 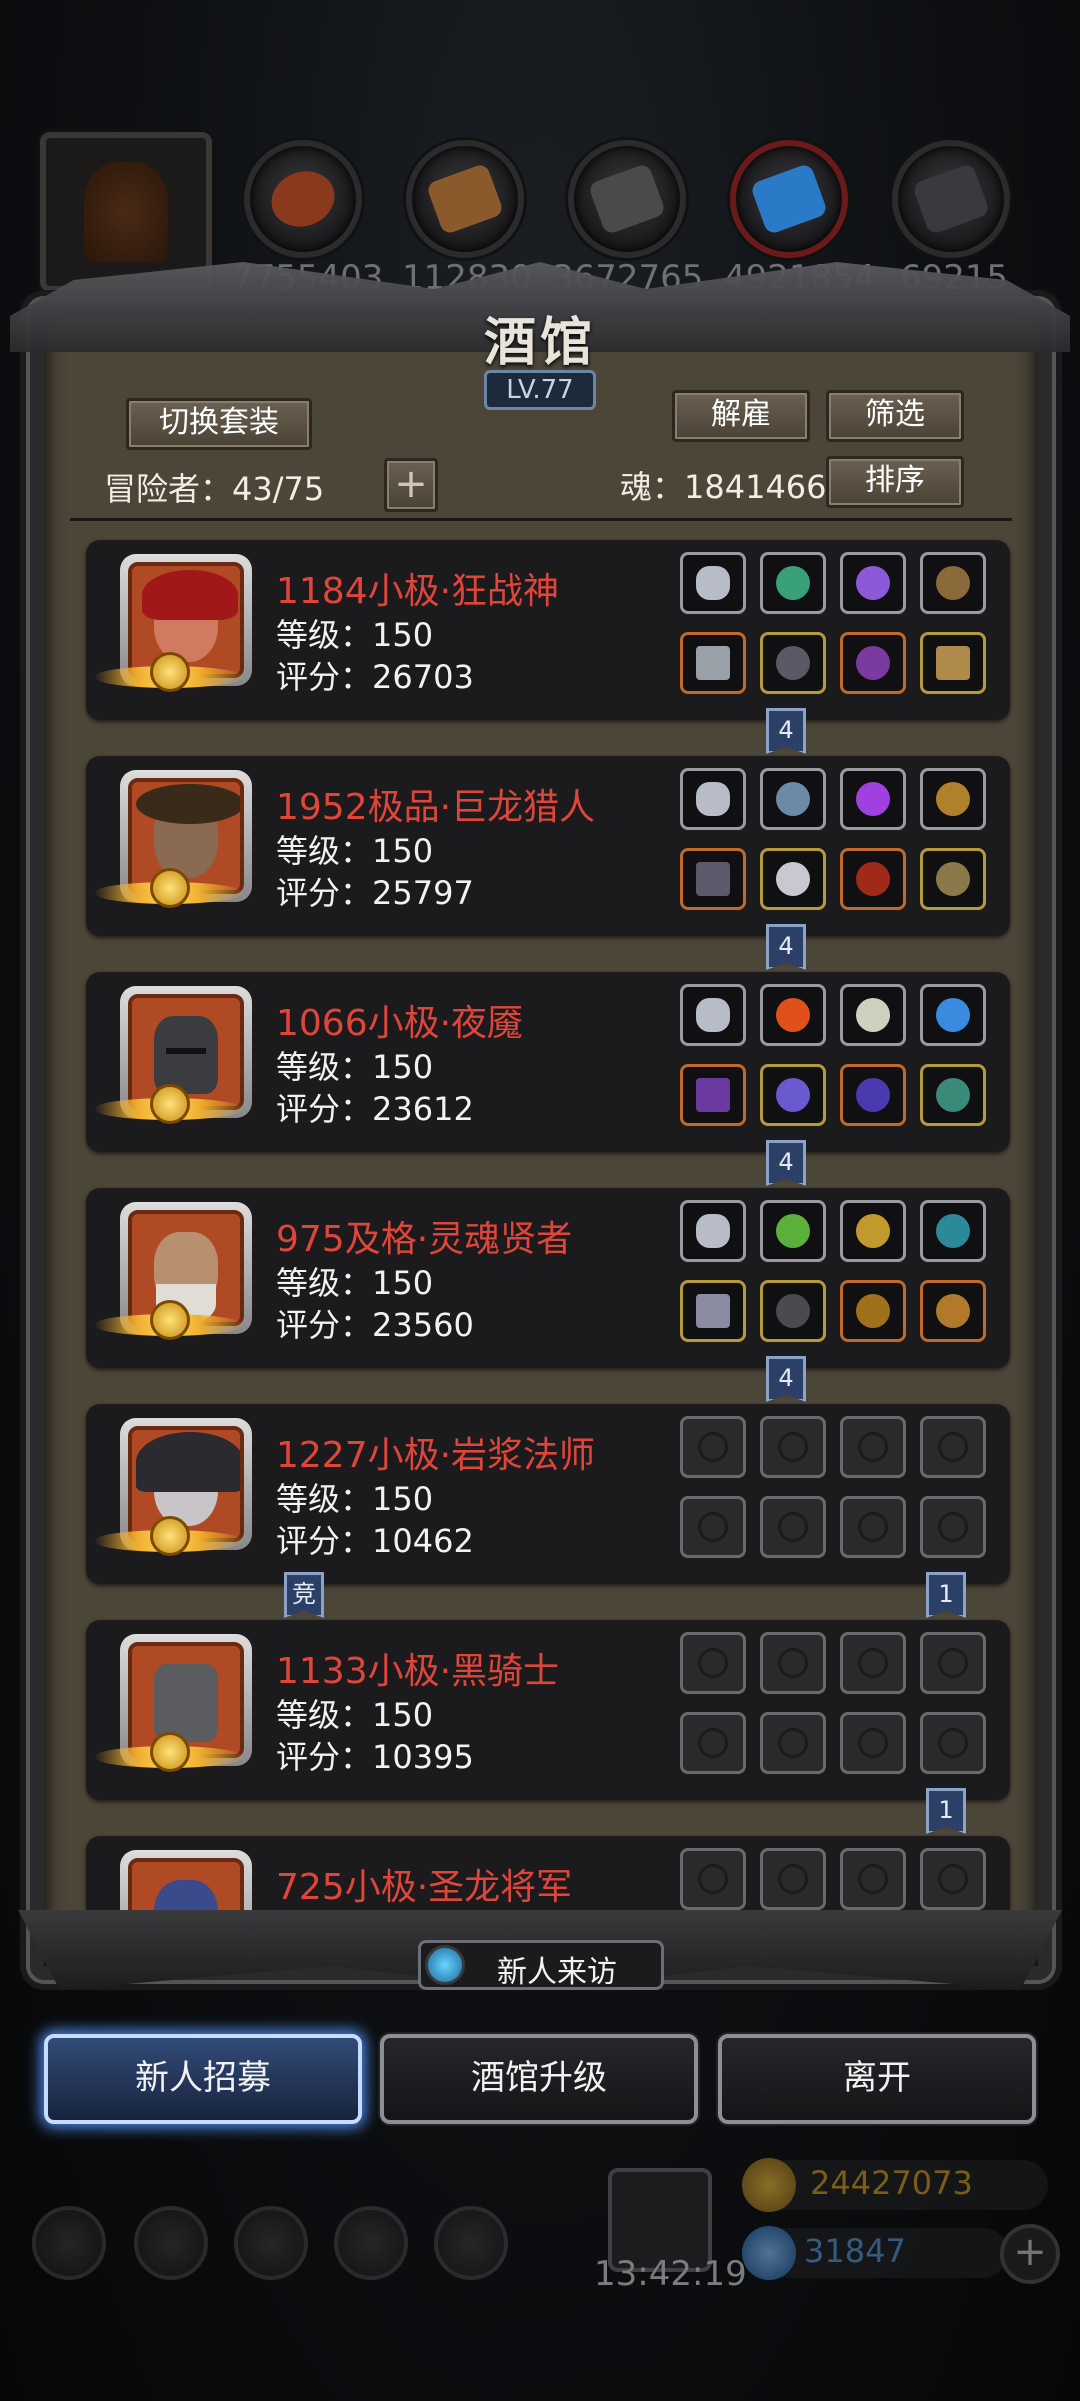 I want to click on scroll-slot, so click(x=953, y=663).